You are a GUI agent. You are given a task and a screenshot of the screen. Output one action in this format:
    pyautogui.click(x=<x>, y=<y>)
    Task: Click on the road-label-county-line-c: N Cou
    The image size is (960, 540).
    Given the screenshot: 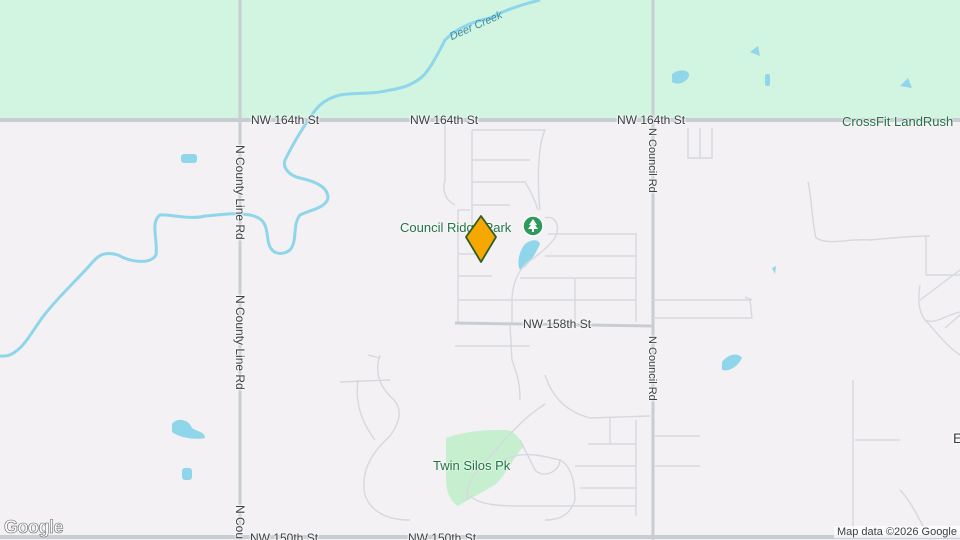 What is the action you would take?
    pyautogui.click(x=240, y=522)
    